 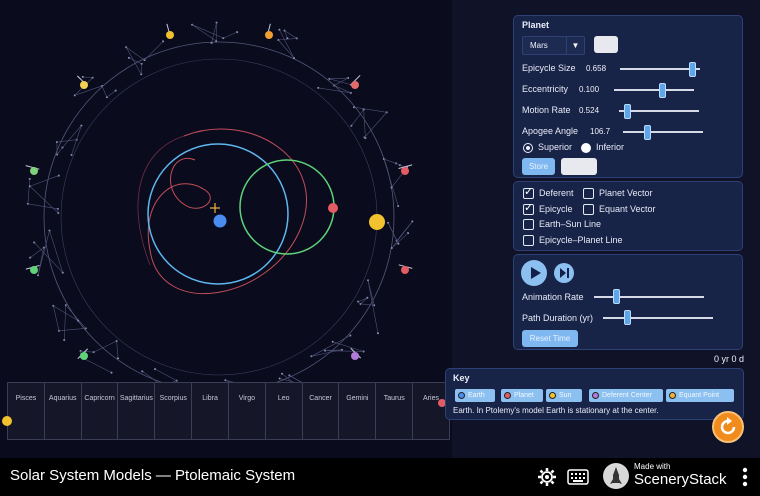 What do you see at coordinates (745, 477) in the screenshot?
I see `kebab-menu-icon` at bounding box center [745, 477].